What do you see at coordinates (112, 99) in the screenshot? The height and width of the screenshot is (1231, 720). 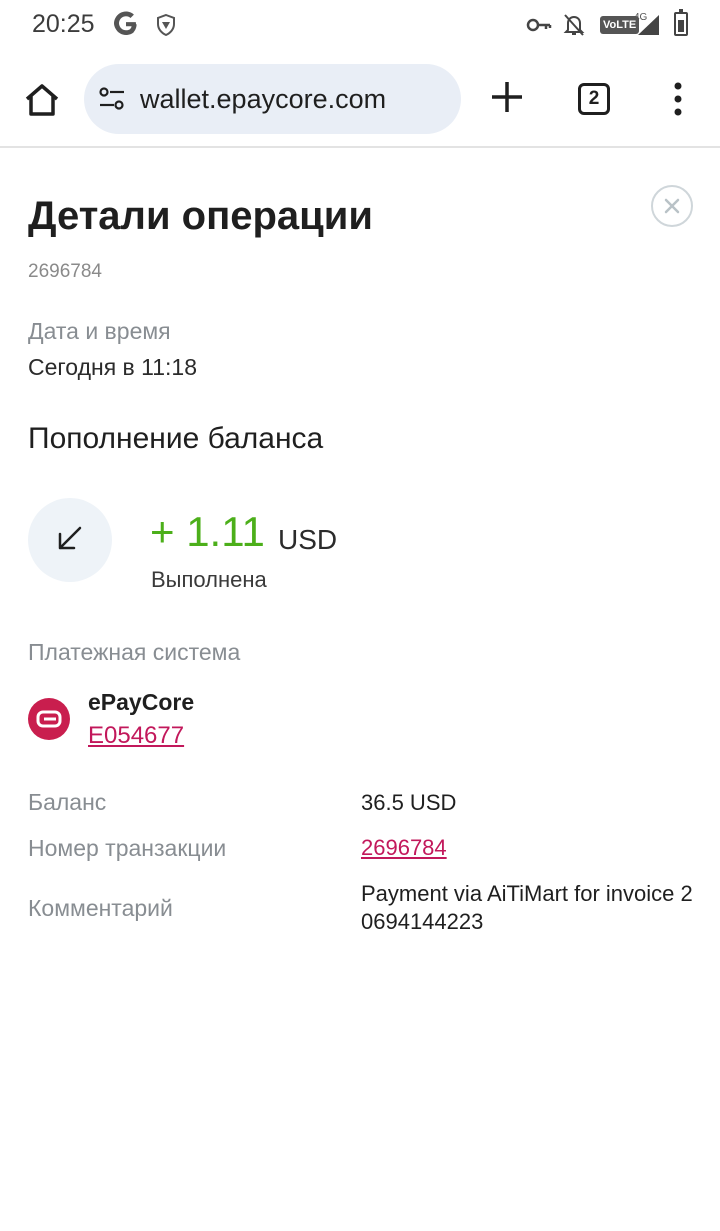 I see `site-settings-icon` at bounding box center [112, 99].